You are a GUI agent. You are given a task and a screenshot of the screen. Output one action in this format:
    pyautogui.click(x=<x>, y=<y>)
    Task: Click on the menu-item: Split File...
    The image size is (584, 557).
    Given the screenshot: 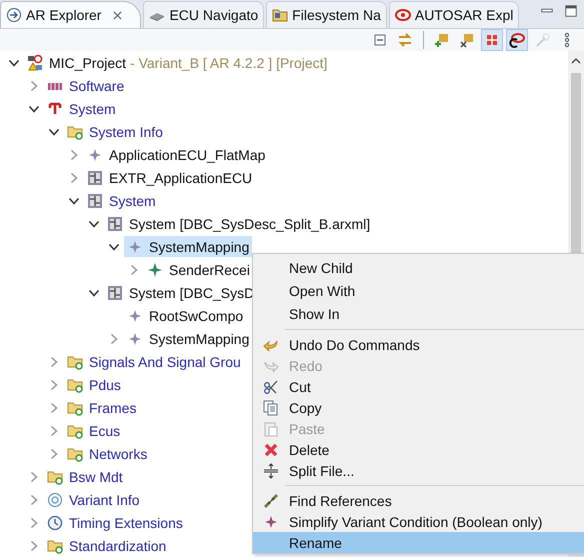 What is the action you would take?
    pyautogui.click(x=418, y=470)
    